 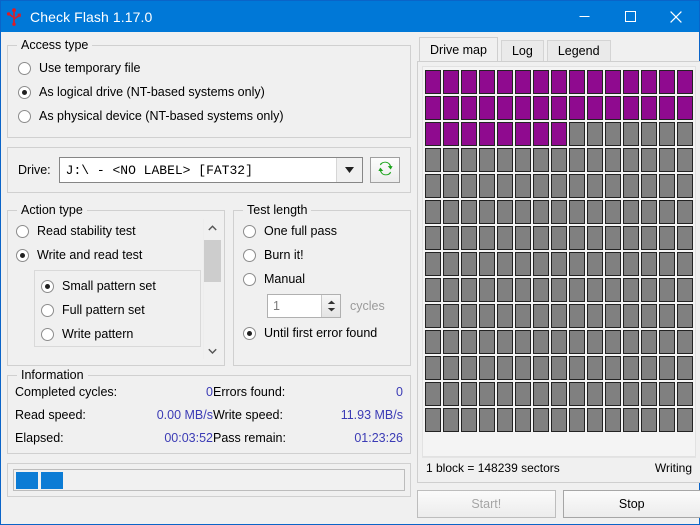 I want to click on action-type-scrollbar, so click(x=212, y=289).